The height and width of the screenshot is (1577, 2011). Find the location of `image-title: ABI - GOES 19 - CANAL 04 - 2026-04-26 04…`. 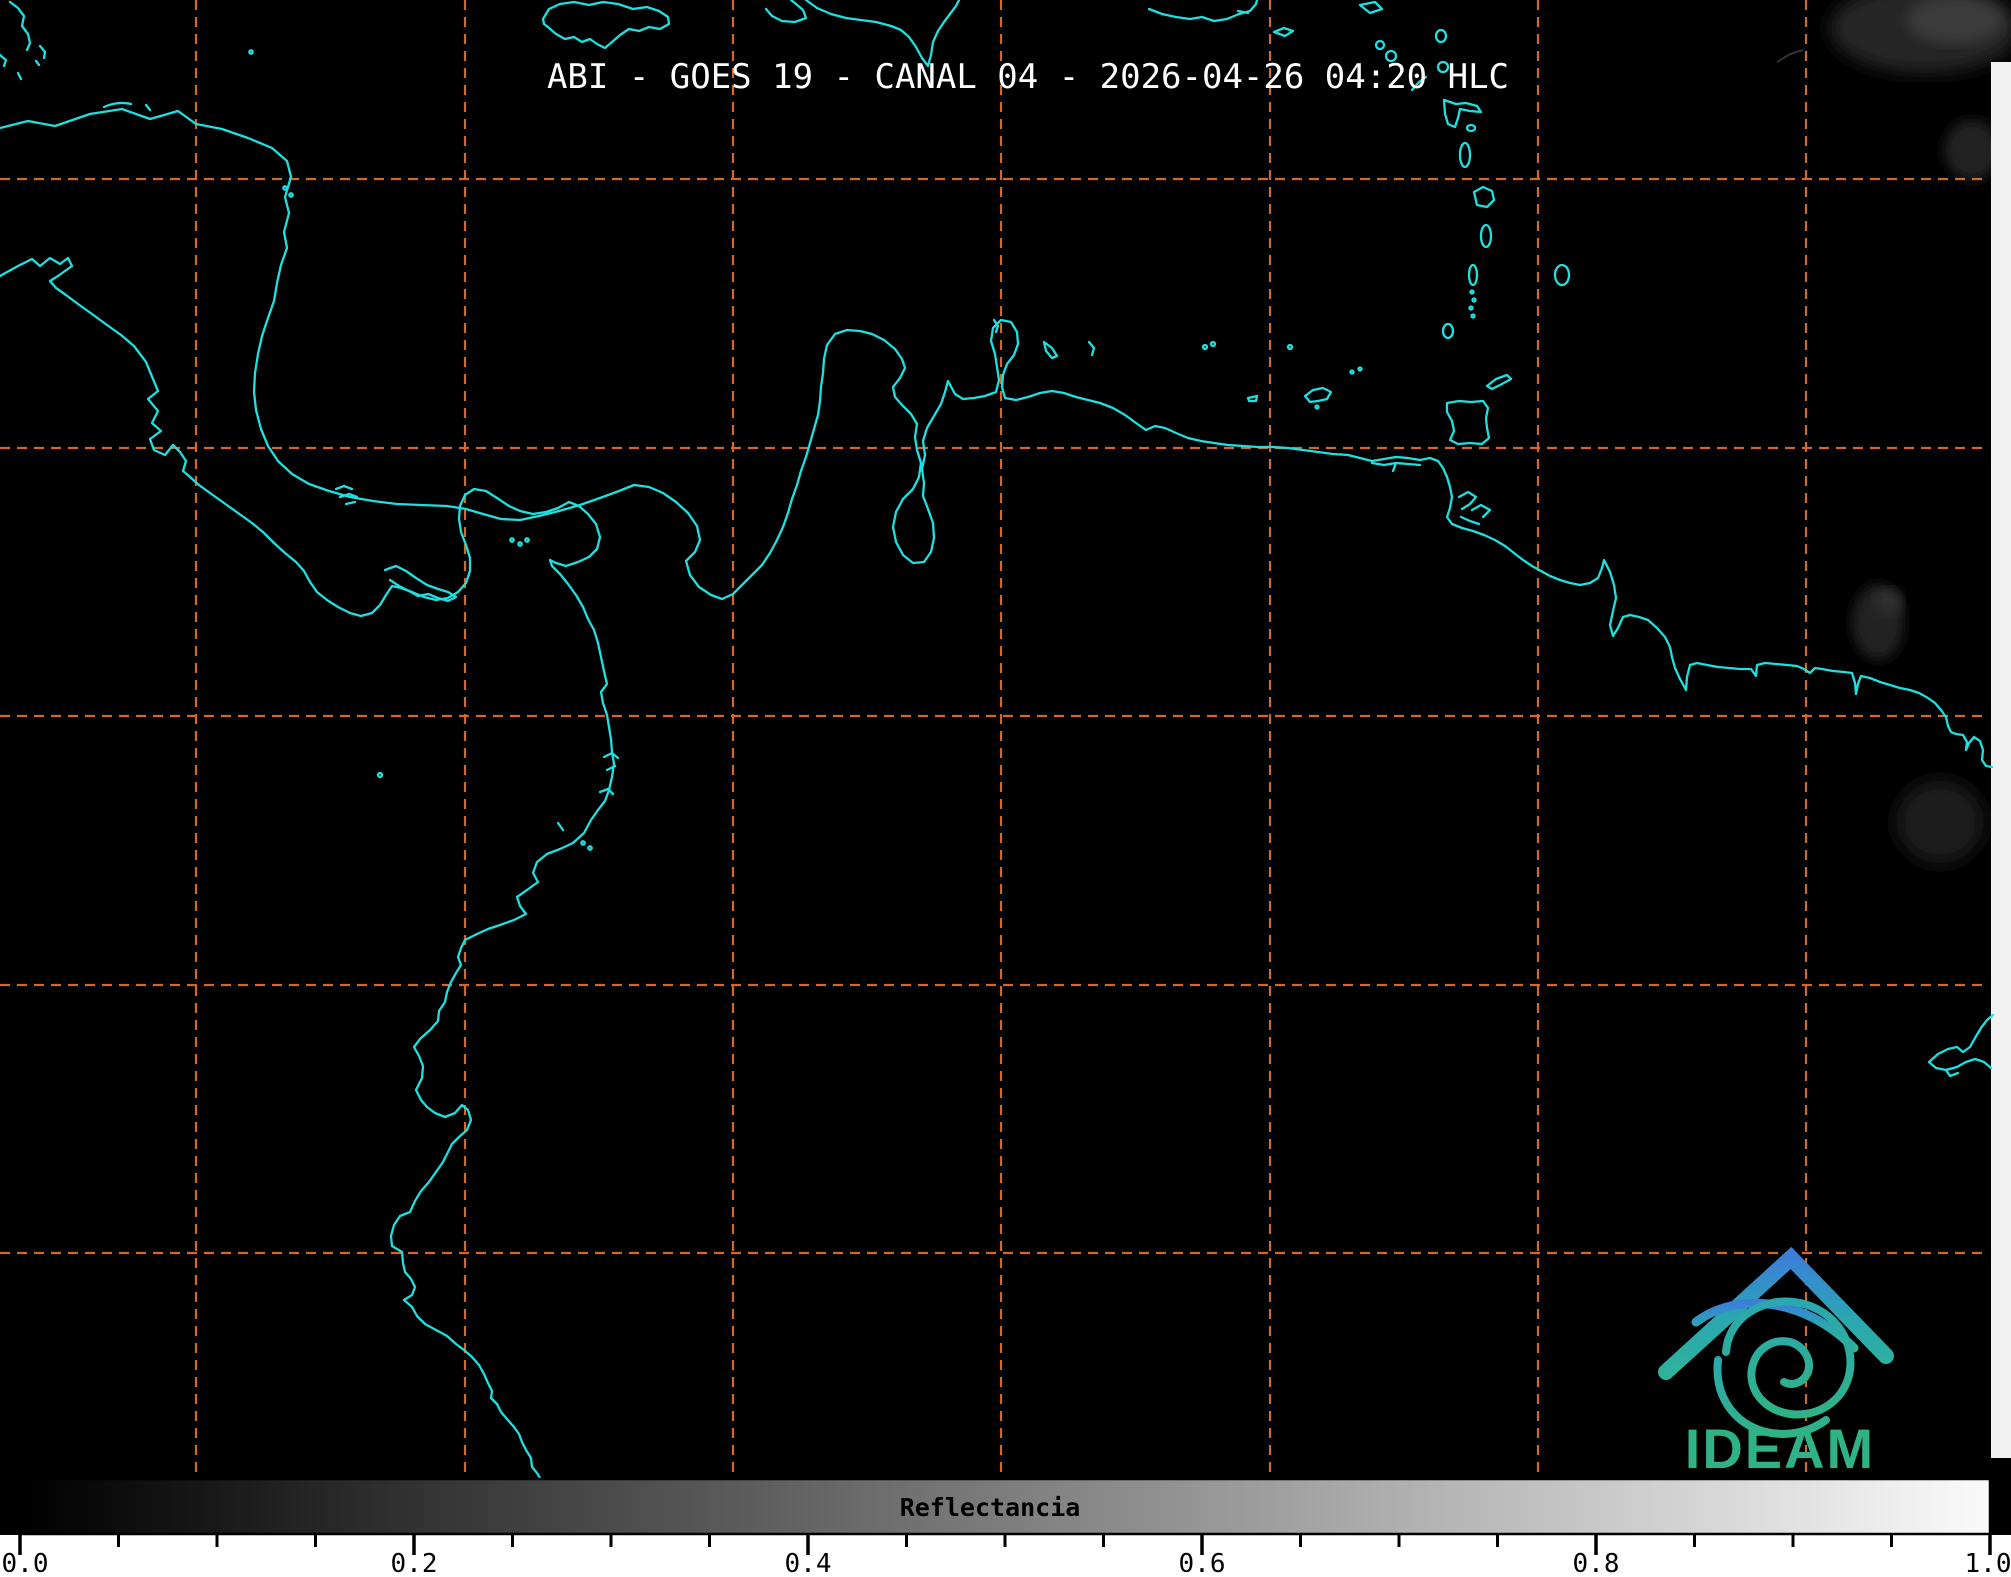

image-title: ABI - GOES 19 - CANAL 04 - 2026-04-26 04… is located at coordinates (1028, 77).